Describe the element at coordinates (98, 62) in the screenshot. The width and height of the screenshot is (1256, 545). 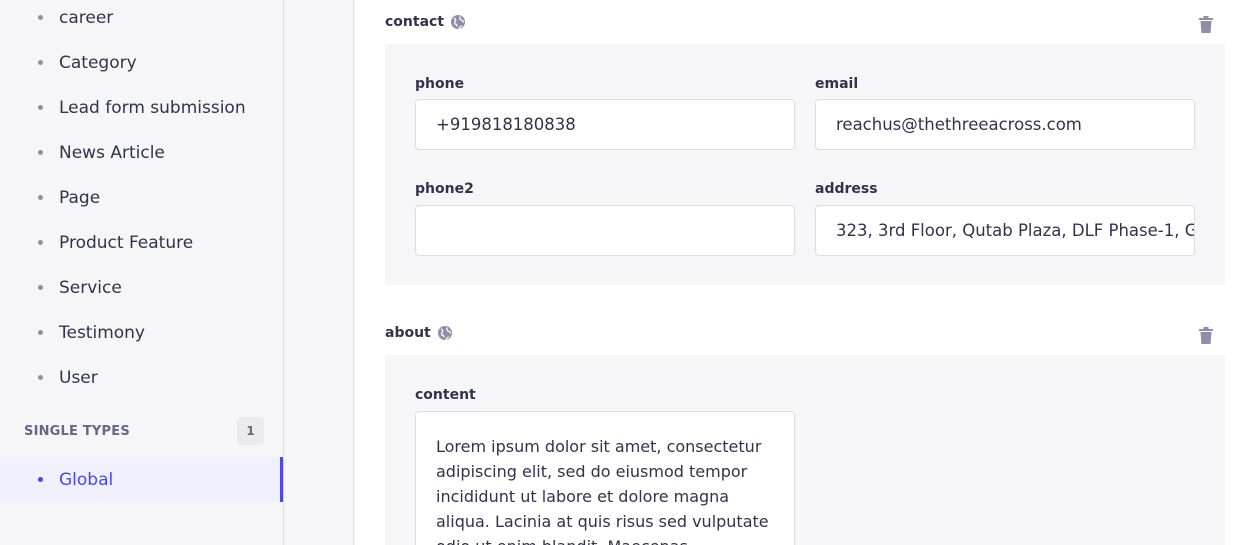
I see `sidebar-item-label: Category` at that location.